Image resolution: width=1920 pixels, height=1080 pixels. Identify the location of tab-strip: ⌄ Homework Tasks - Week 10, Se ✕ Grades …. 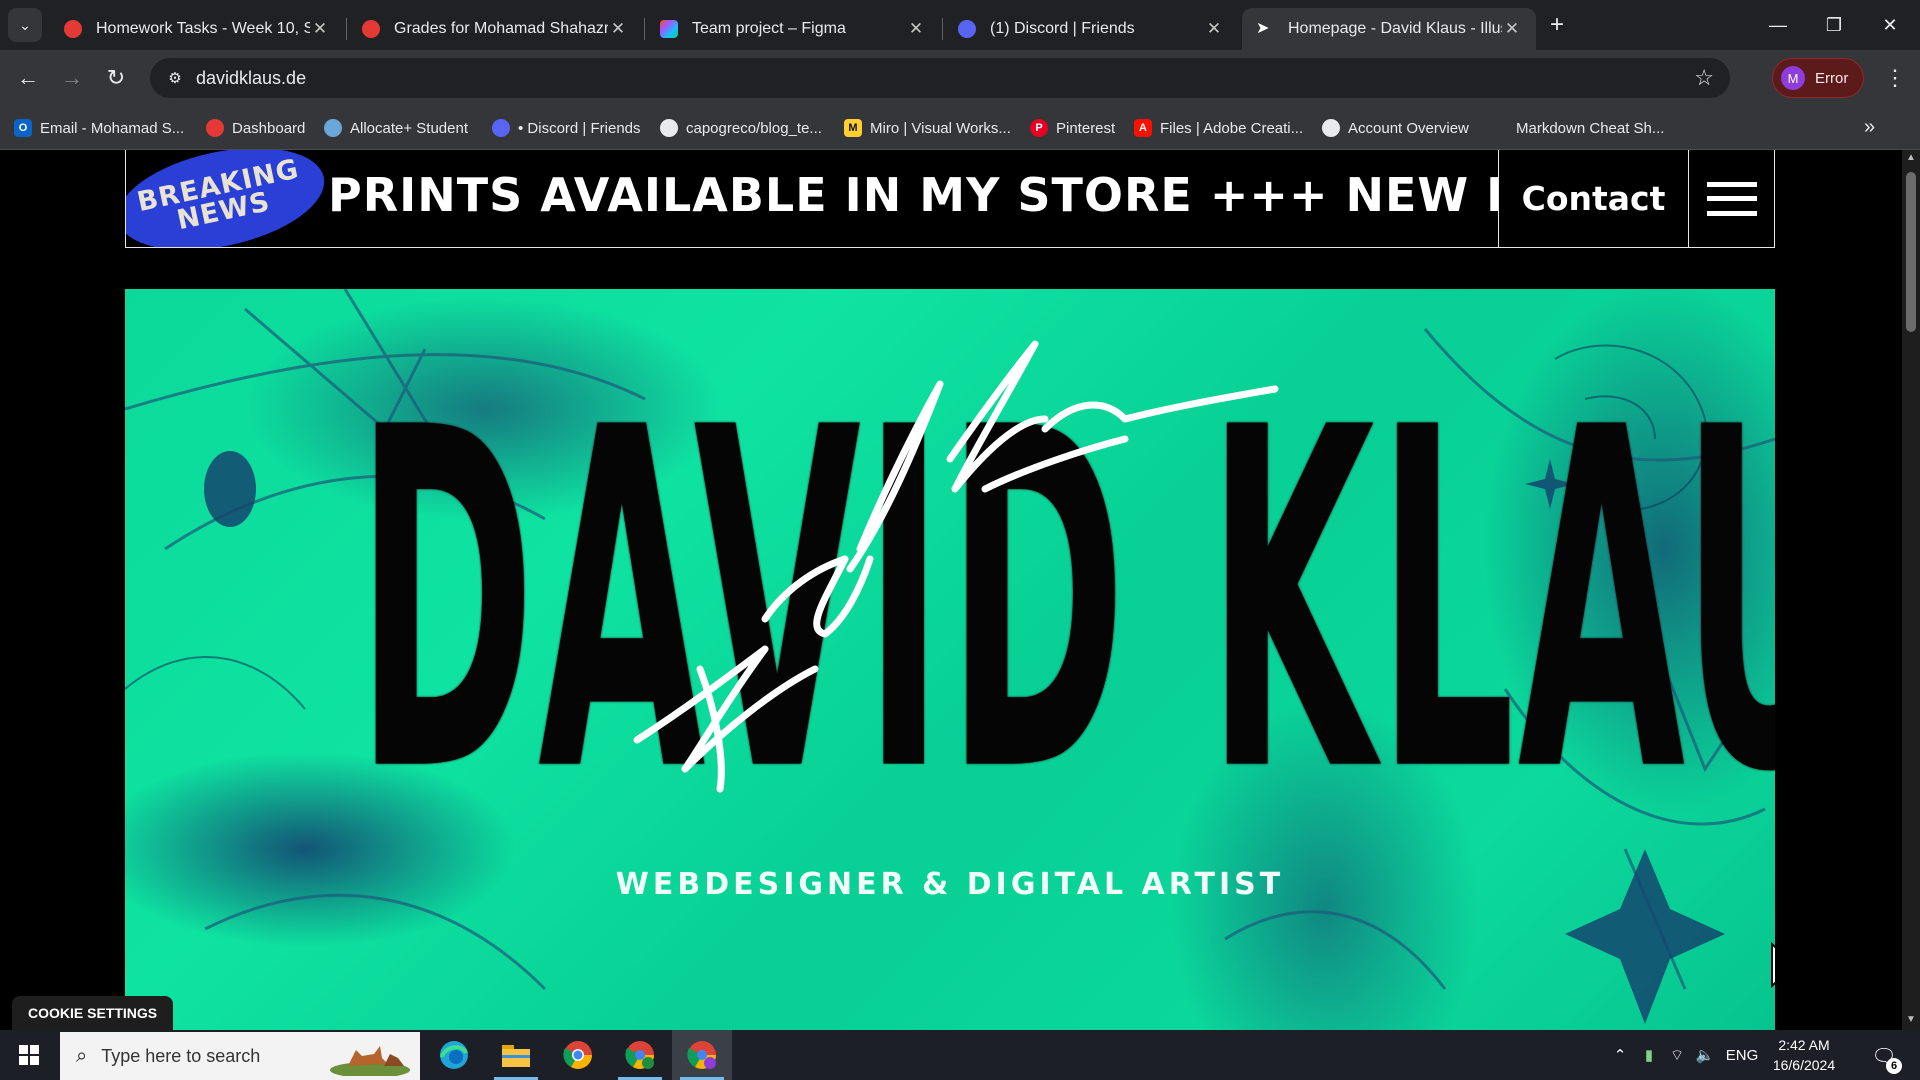
(960, 25).